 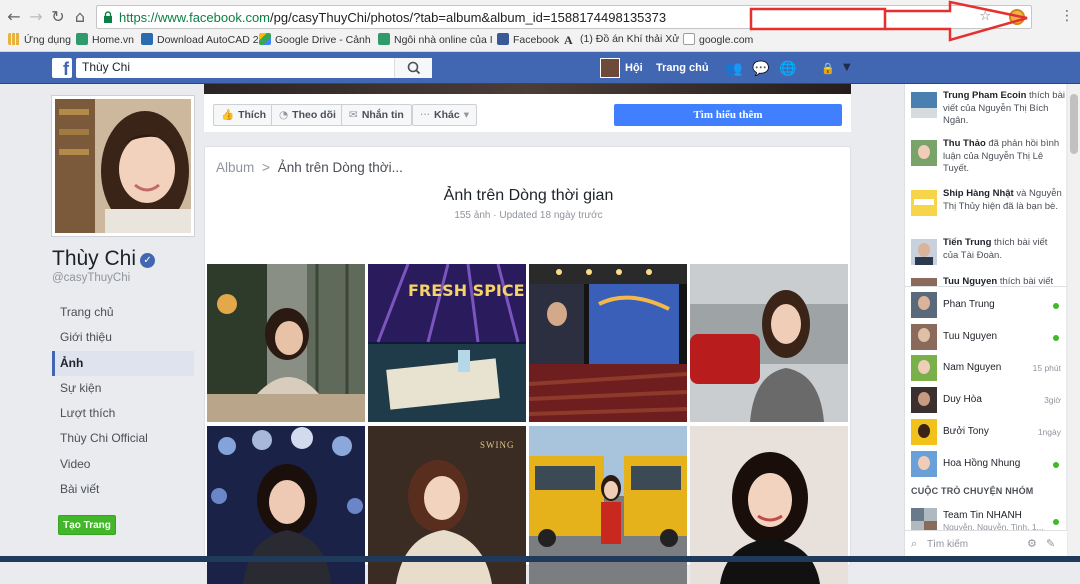 I want to click on facebook-search, so click(x=254, y=68).